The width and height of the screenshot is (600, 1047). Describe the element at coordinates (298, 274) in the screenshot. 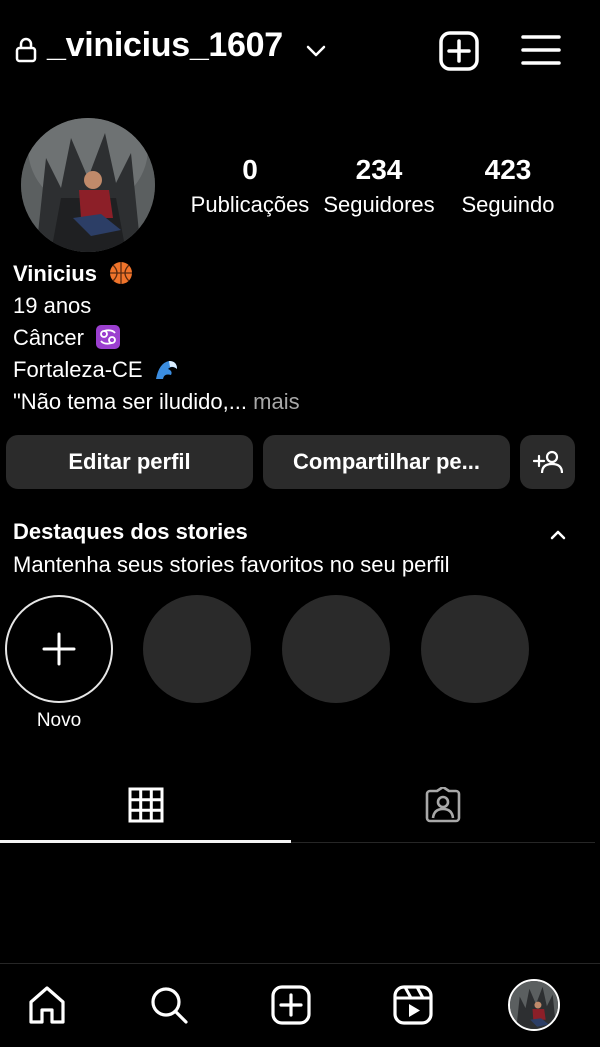

I see `bio-name-line: Vinicius` at that location.